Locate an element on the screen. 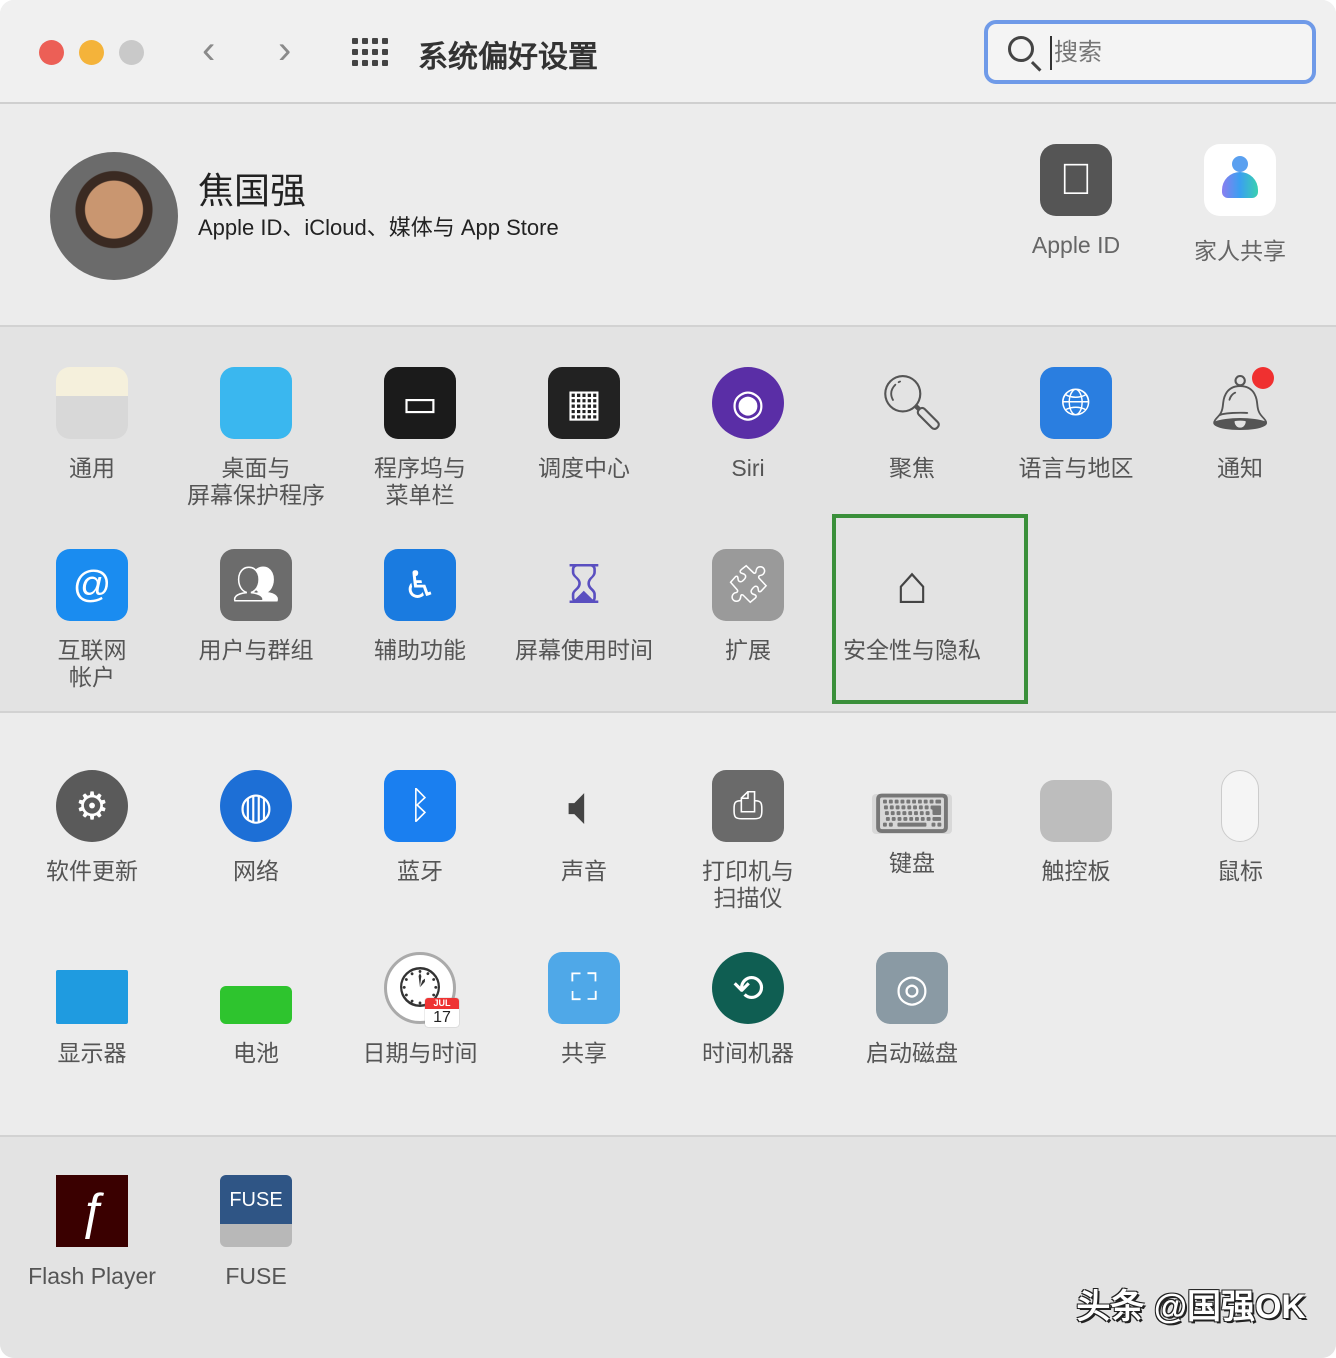 The image size is (1336, 1358). pref-label: FUSE is located at coordinates (256, 1276).